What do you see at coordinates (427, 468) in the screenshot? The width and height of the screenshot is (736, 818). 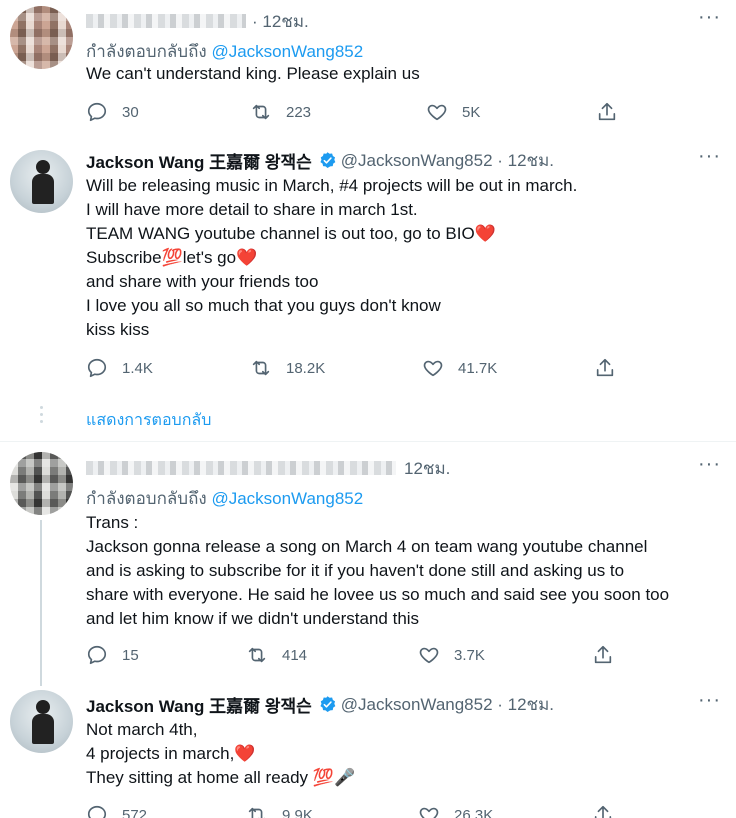 I see `tweet-time: 12ชม.` at bounding box center [427, 468].